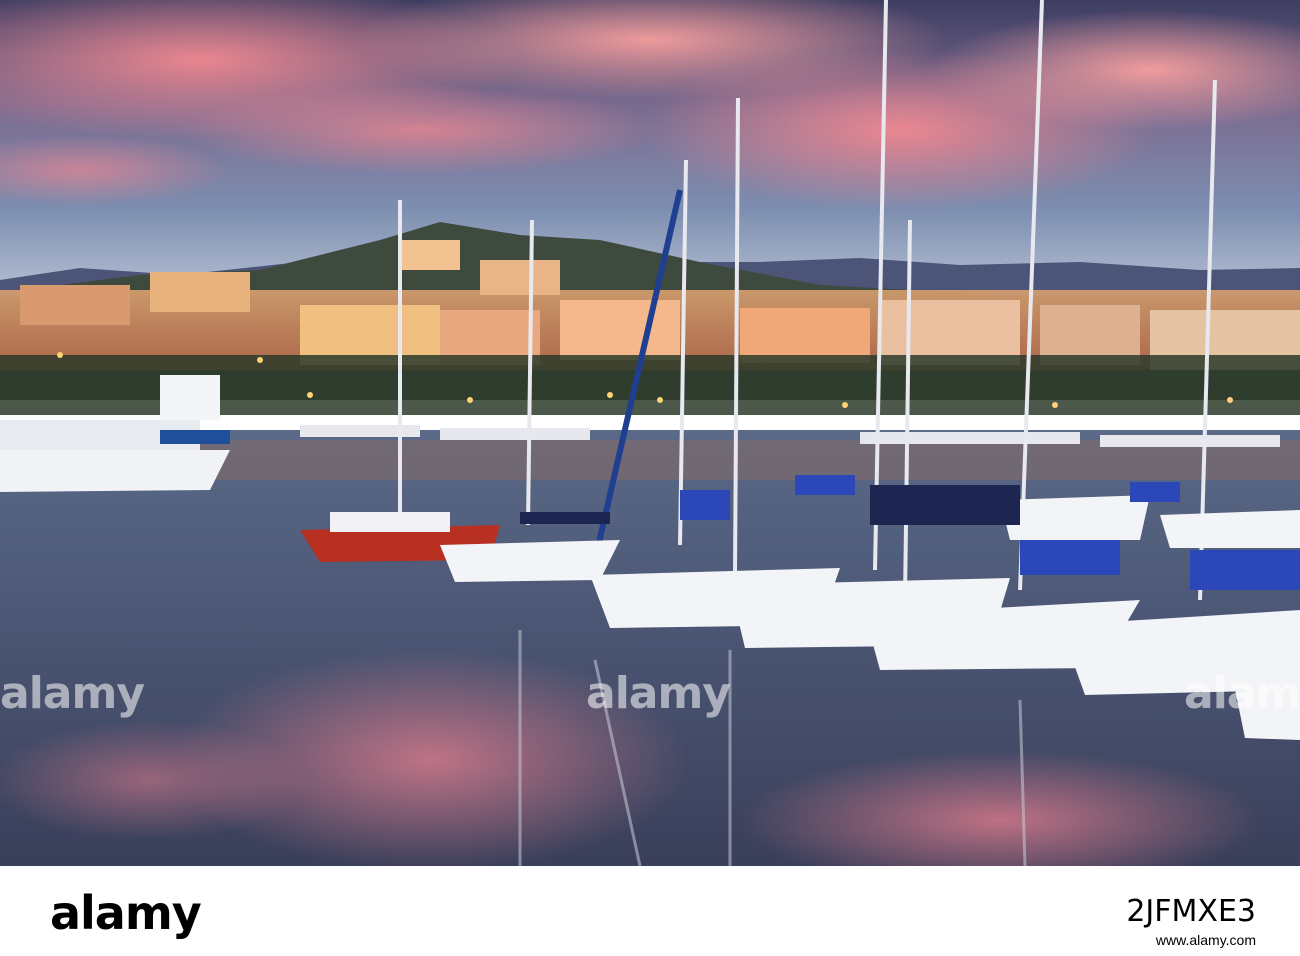  What do you see at coordinates (155, 780) in the screenshot?
I see `sky-reflection` at bounding box center [155, 780].